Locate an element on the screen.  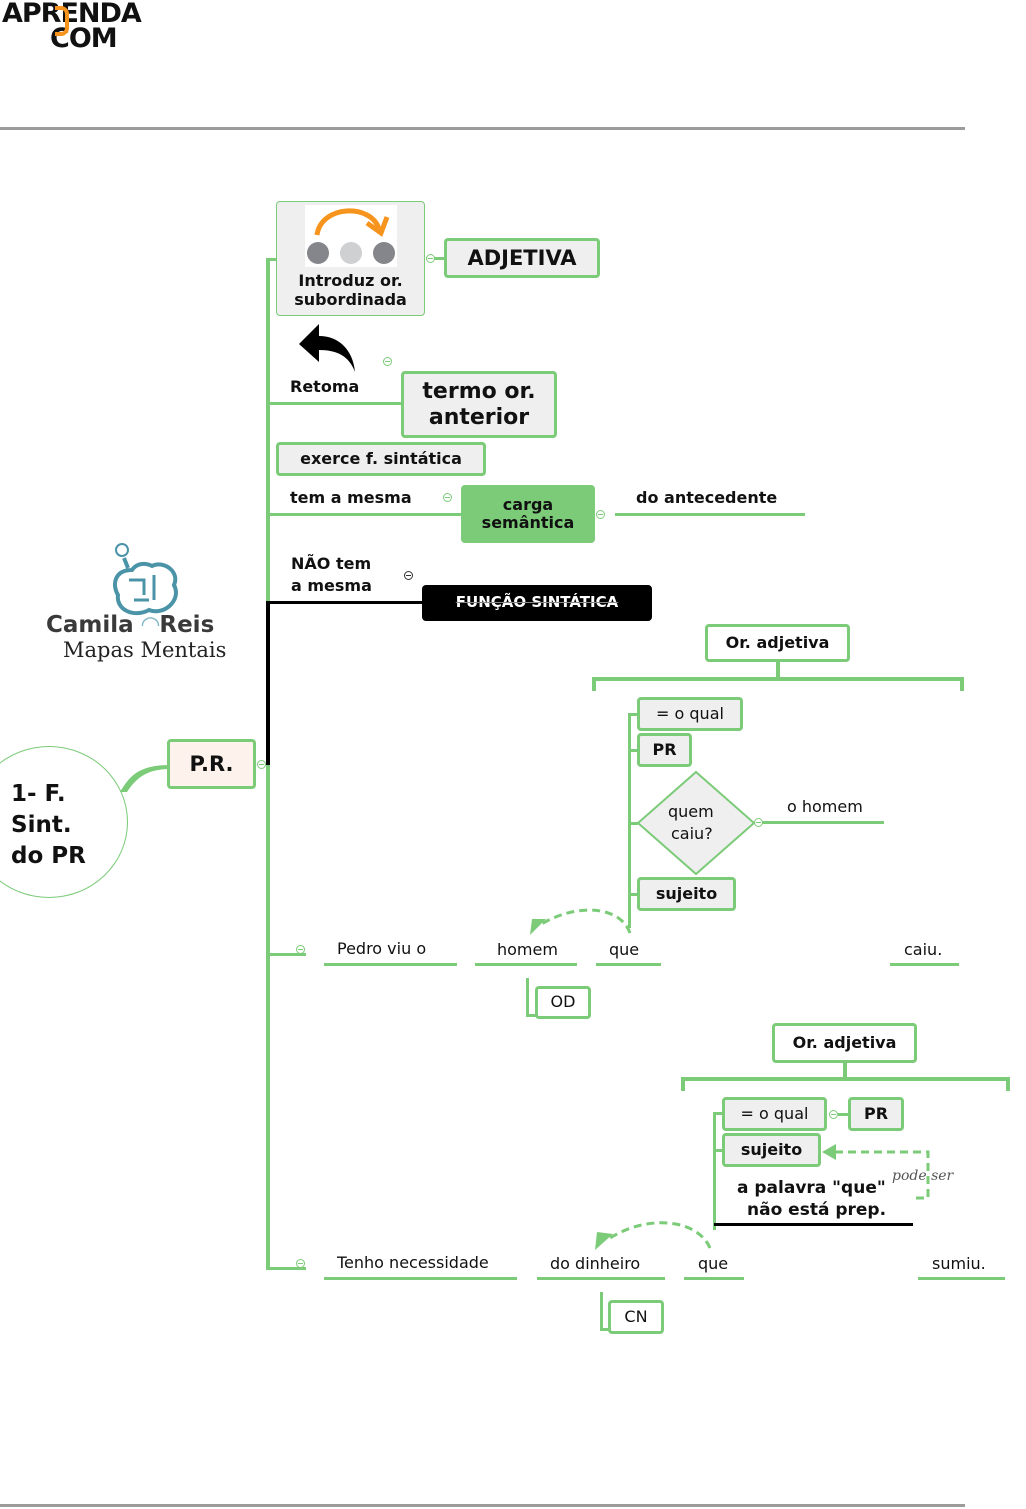
sentence2-word4: sumiu. is located at coordinates (959, 1263).